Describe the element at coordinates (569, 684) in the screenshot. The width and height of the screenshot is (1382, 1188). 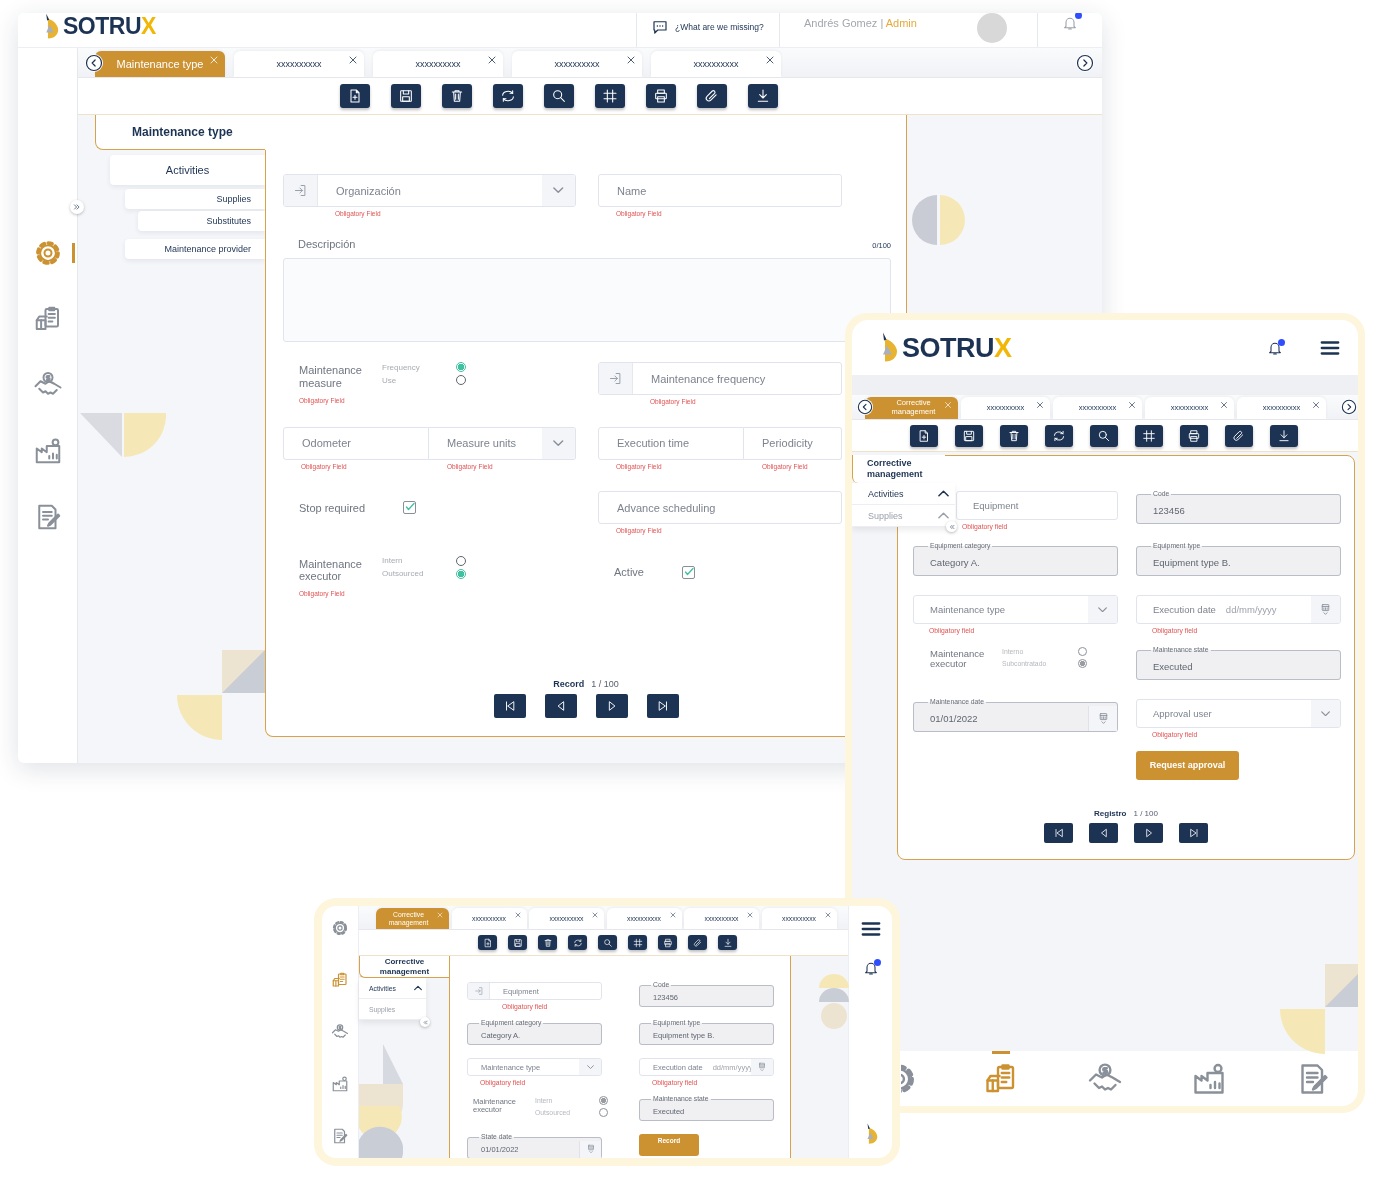
I see `record-label: Record` at that location.